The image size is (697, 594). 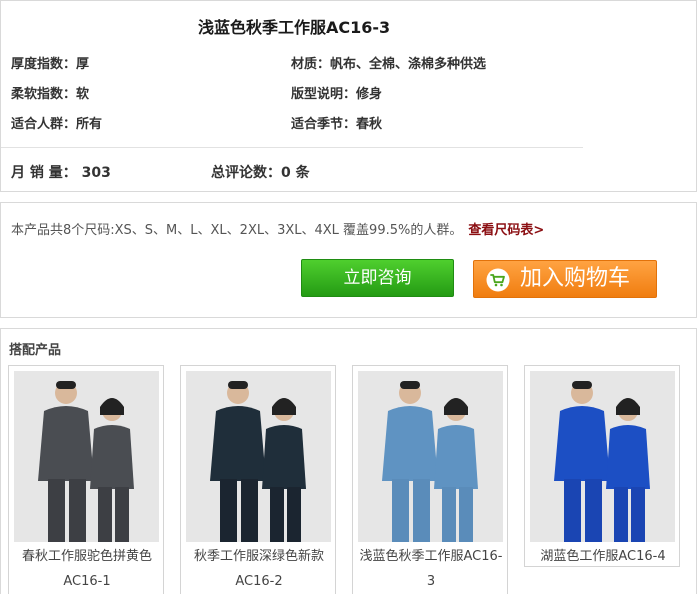 I want to click on product-title: 浅蓝色秋季工作服AC16-3, so click(x=294, y=27).